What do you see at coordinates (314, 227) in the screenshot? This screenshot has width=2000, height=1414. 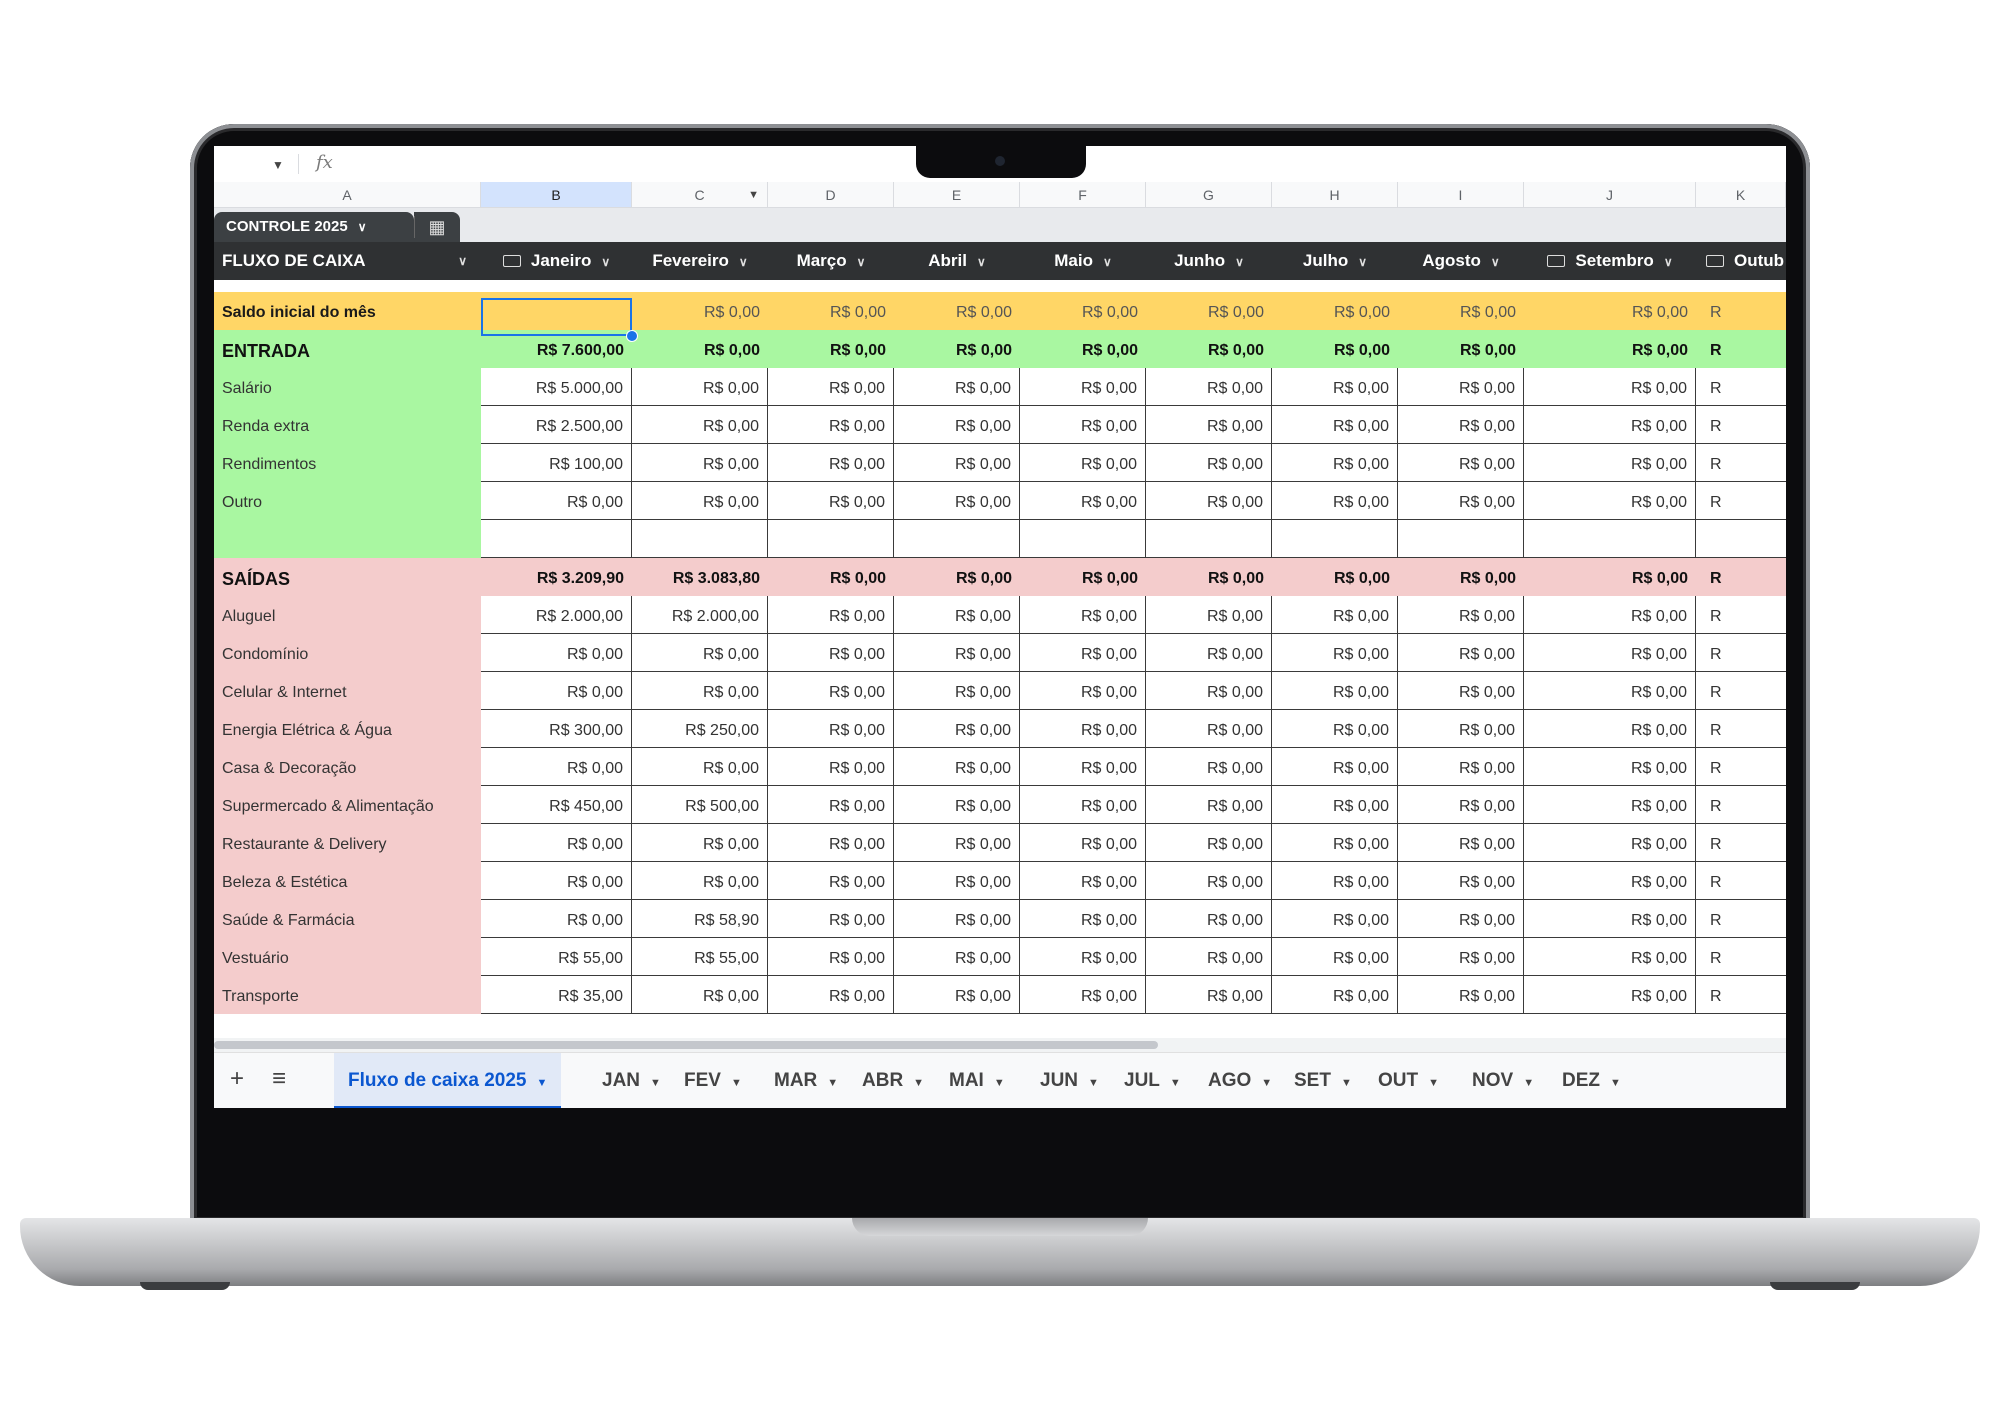 I see `controle-dropdown: CONTROLE 2025 ∨` at bounding box center [314, 227].